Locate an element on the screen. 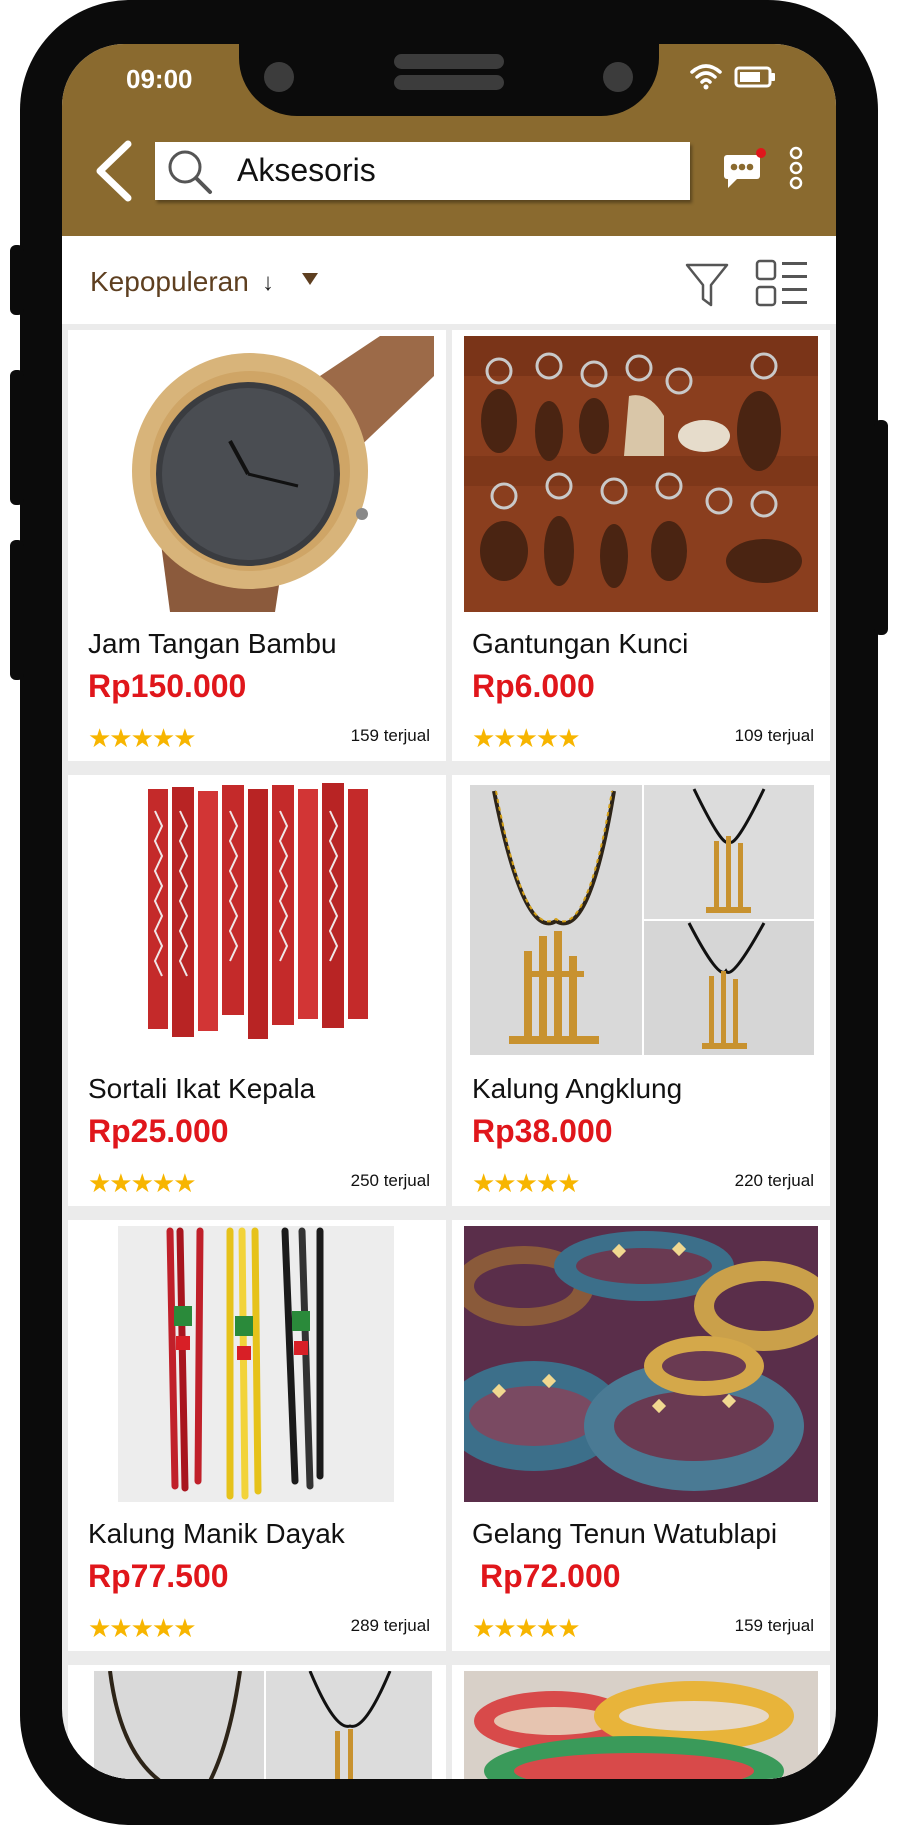 The width and height of the screenshot is (898, 1825). filter-icon is located at coordinates (707, 285).